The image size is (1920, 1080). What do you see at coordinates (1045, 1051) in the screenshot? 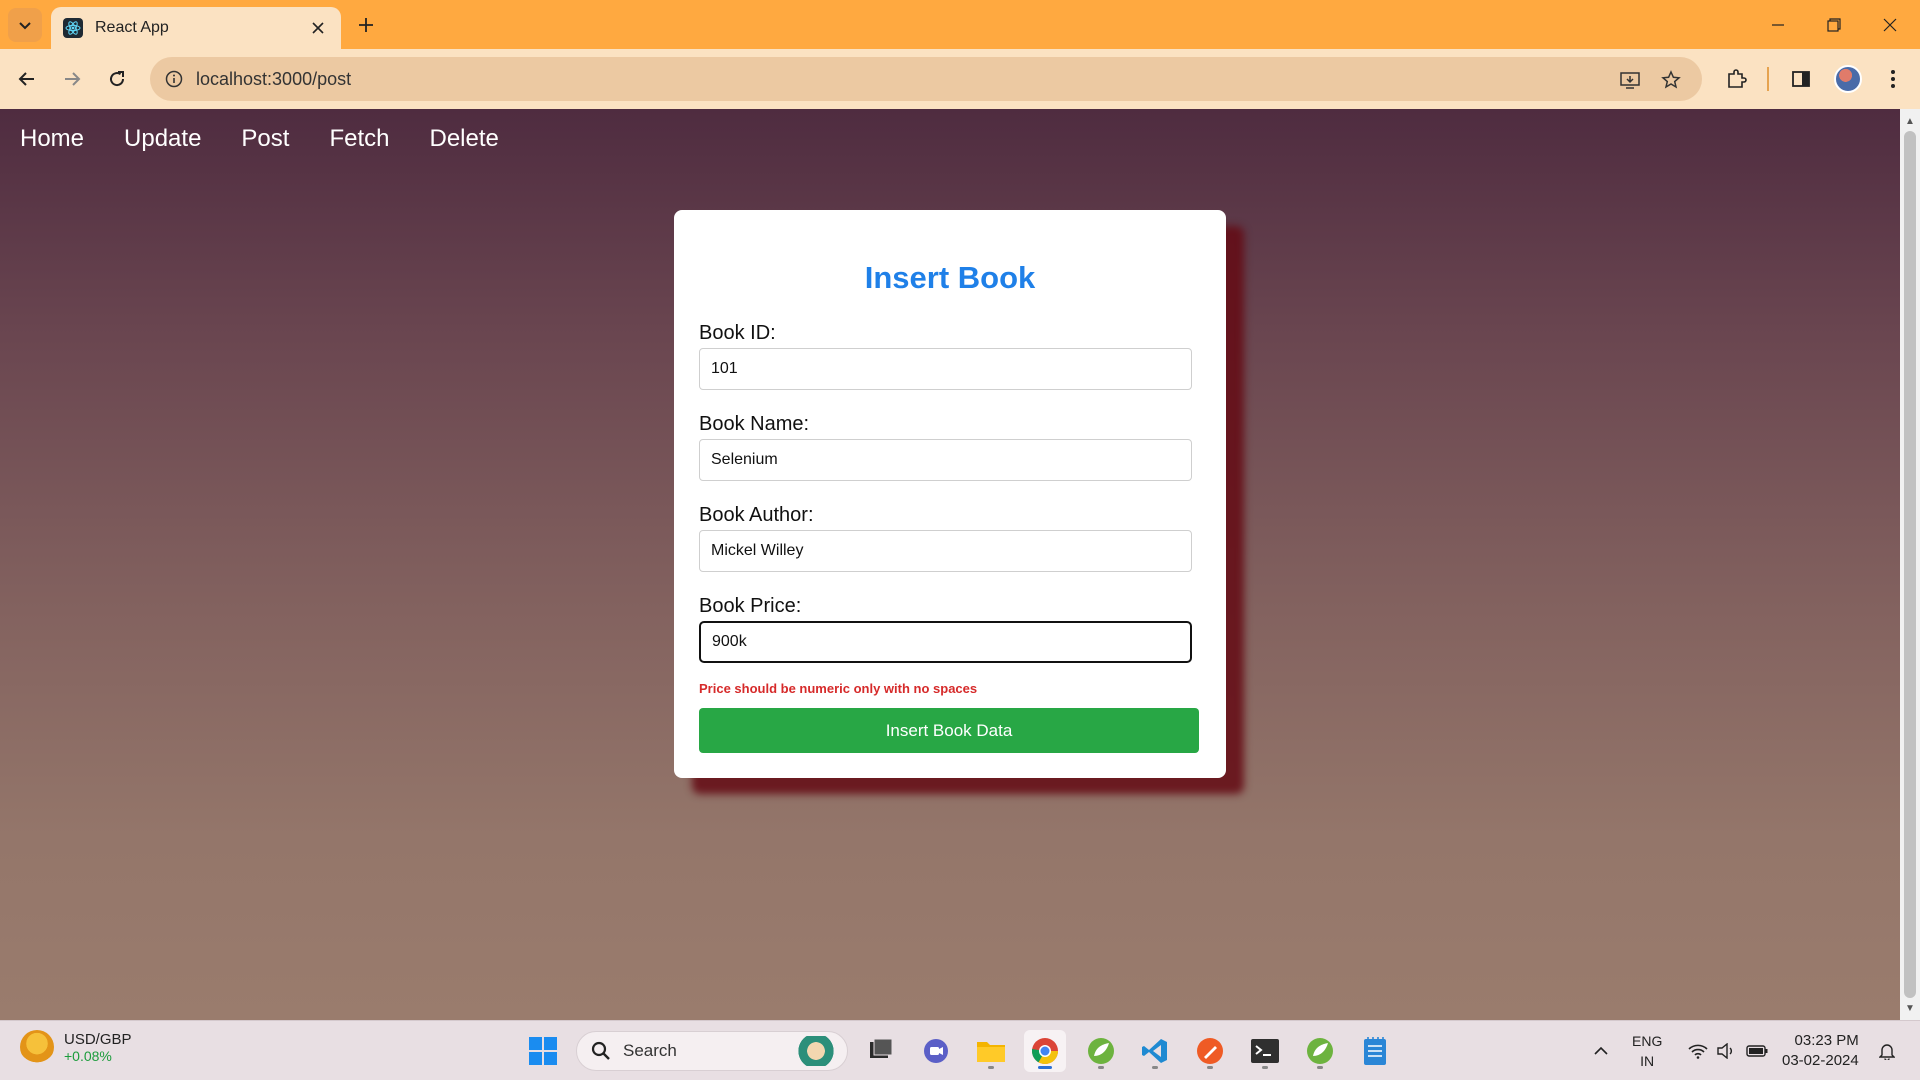
I see `chrome-icon` at bounding box center [1045, 1051].